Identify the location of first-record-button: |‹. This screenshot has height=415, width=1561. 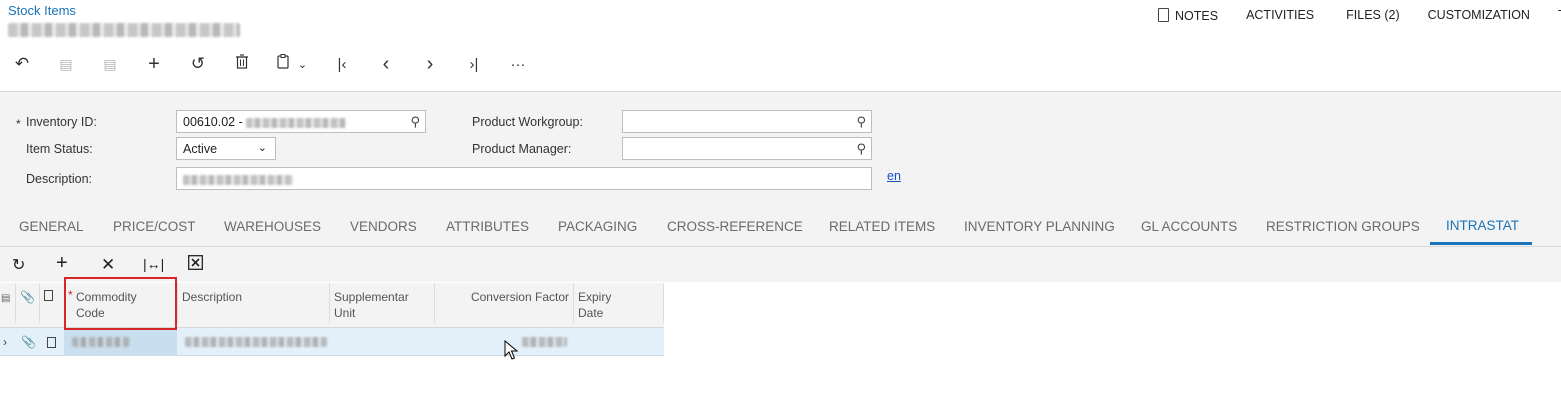
(342, 64).